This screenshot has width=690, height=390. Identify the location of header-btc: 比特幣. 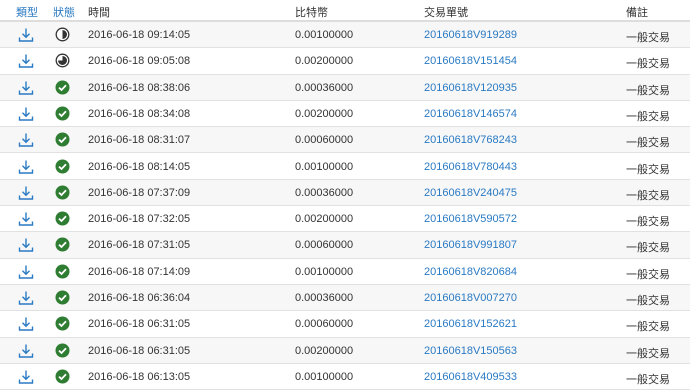
(311, 13).